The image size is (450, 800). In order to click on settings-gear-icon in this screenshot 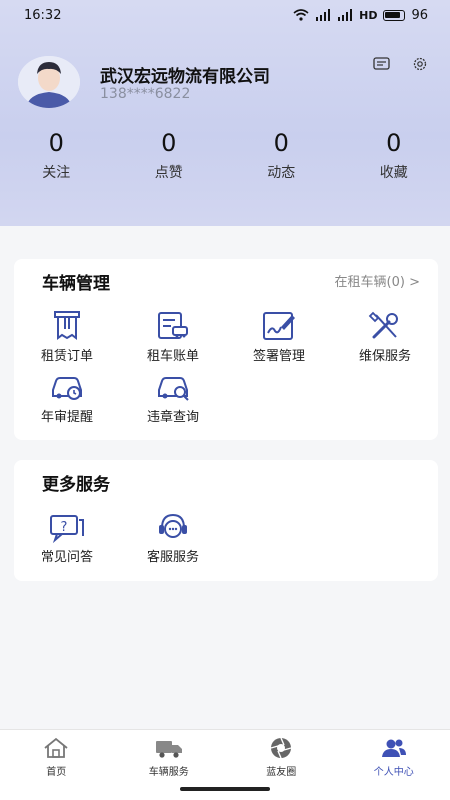, I will do `click(420, 64)`.